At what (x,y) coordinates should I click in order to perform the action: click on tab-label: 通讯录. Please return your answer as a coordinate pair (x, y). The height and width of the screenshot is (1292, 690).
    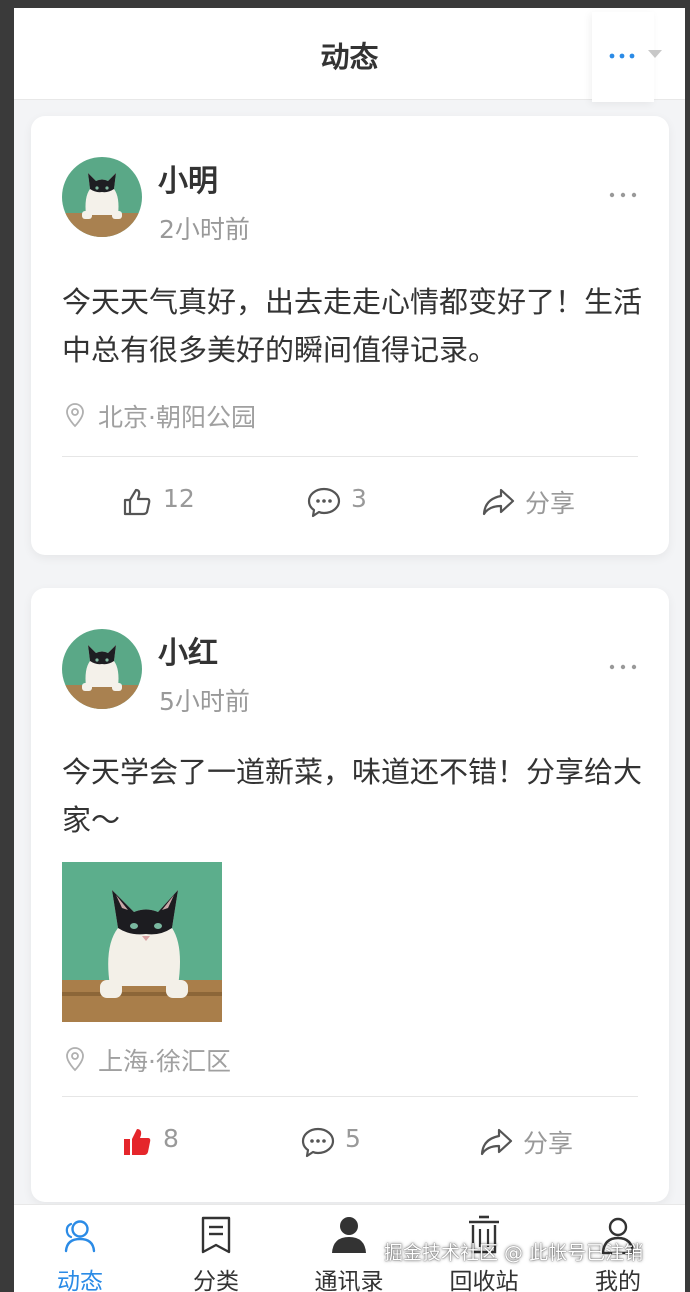
    Looking at the image, I should click on (349, 1280).